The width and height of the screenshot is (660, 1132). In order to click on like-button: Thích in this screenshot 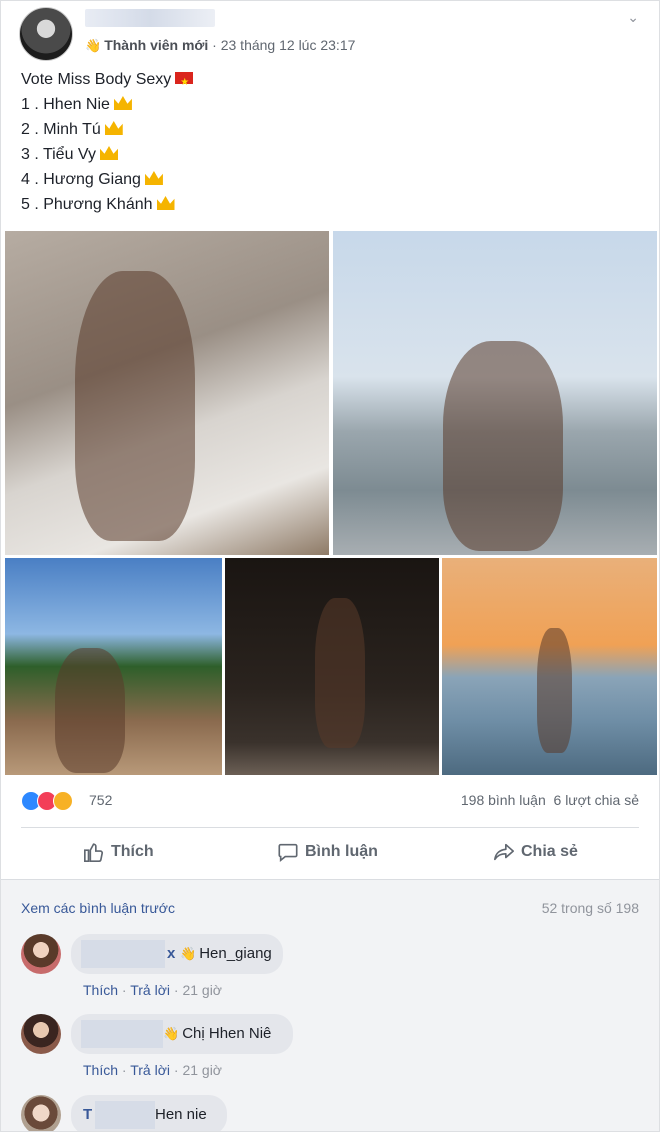, I will do `click(118, 852)`.